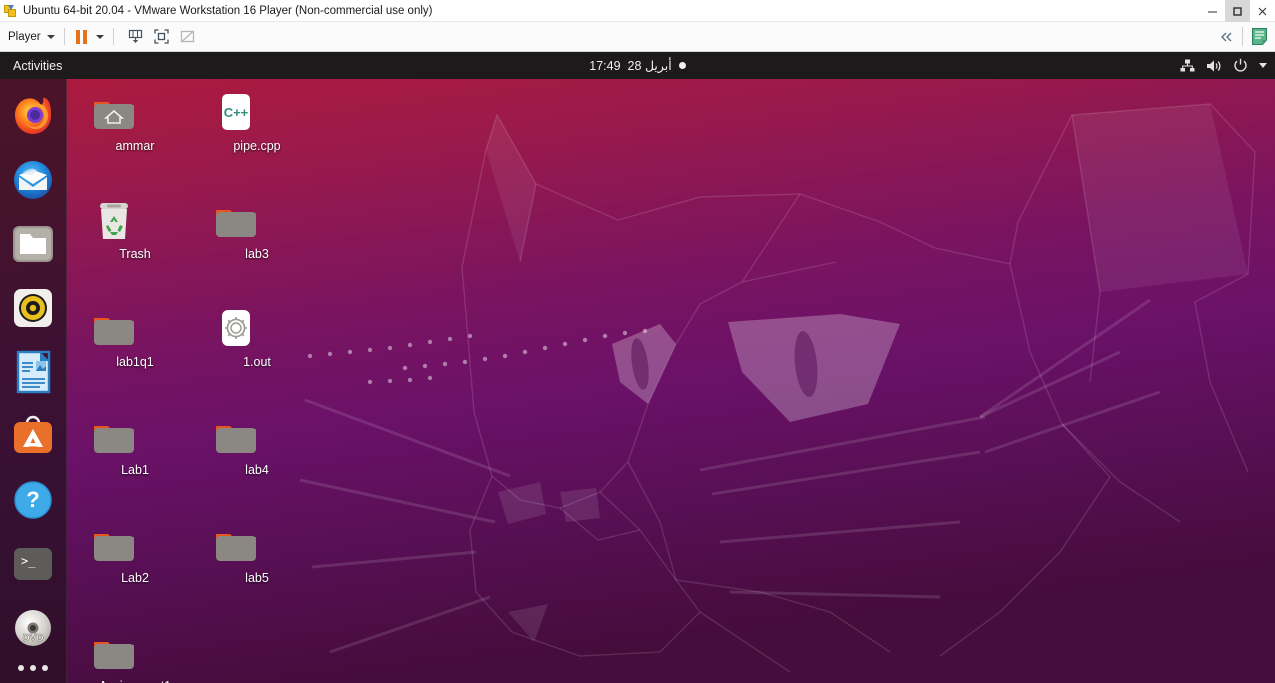  Describe the element at coordinates (1240, 65) in the screenshot. I see `power-icon` at that location.